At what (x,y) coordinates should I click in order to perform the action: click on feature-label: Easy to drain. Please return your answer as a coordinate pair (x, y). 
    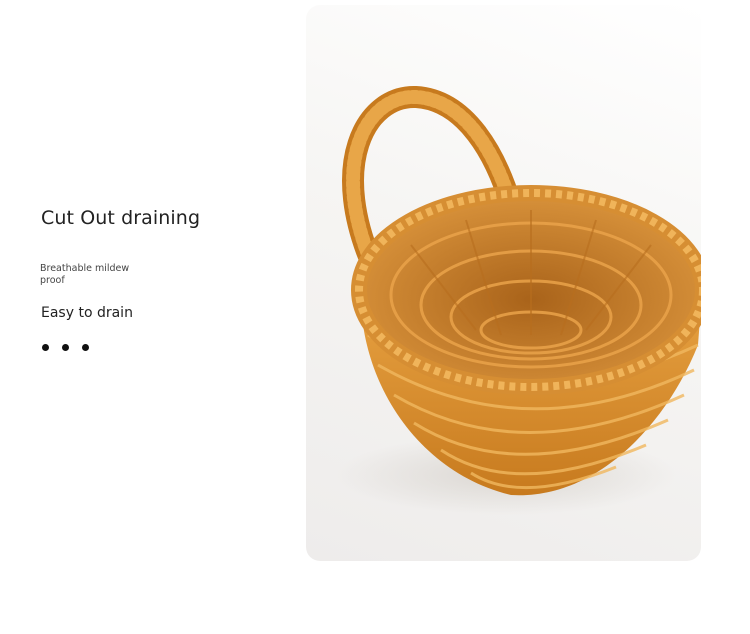
    Looking at the image, I should click on (87, 313).